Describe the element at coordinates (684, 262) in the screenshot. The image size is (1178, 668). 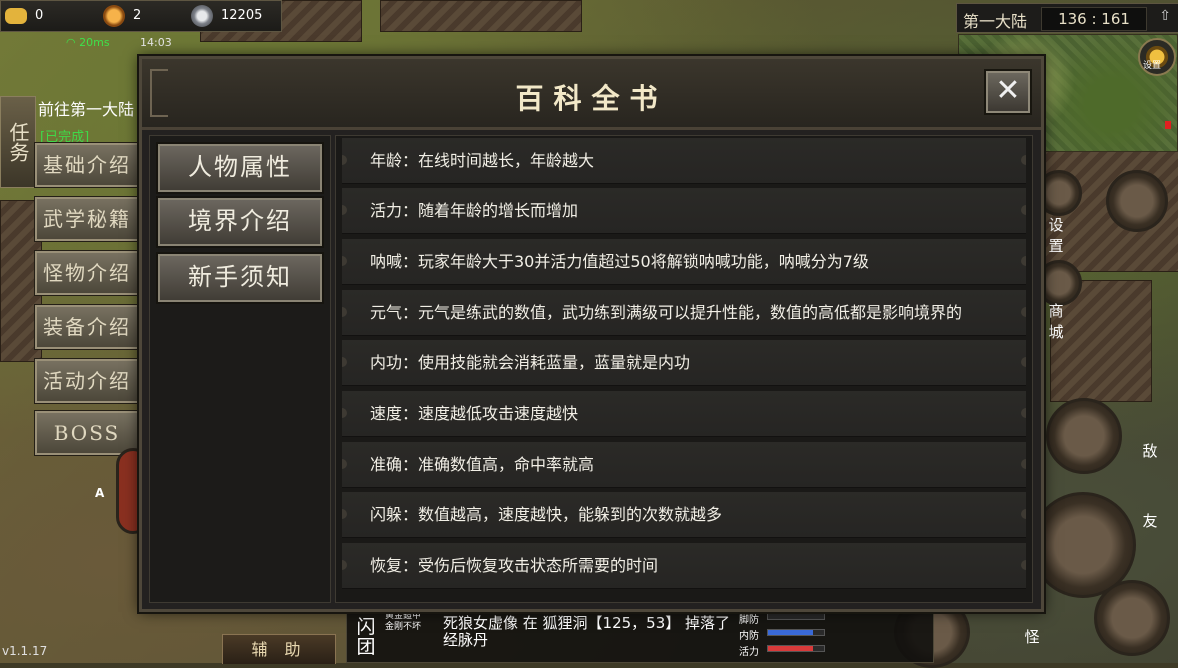
I see `list-item: 呐喊：玩家年龄大于30并活力值超过50将解锁呐喊功能，呐喊分为7级` at that location.